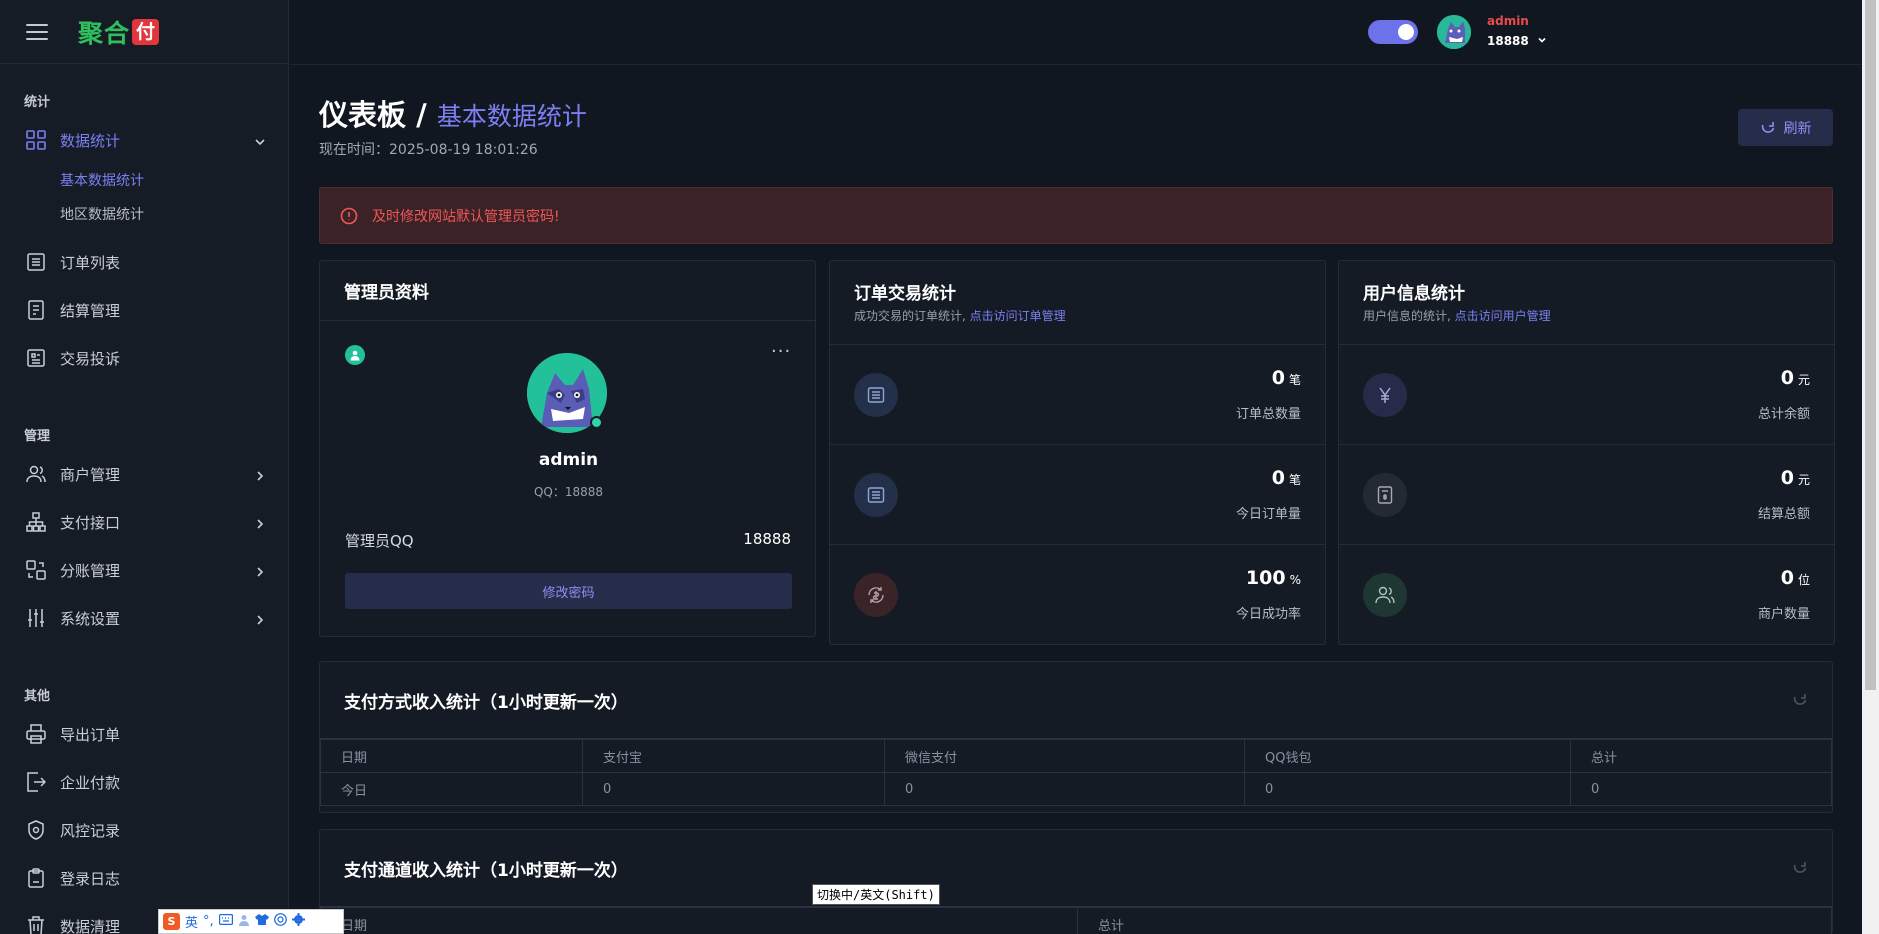 The height and width of the screenshot is (934, 1879). Describe the element at coordinates (36, 734) in the screenshot. I see `printer-icon` at that location.